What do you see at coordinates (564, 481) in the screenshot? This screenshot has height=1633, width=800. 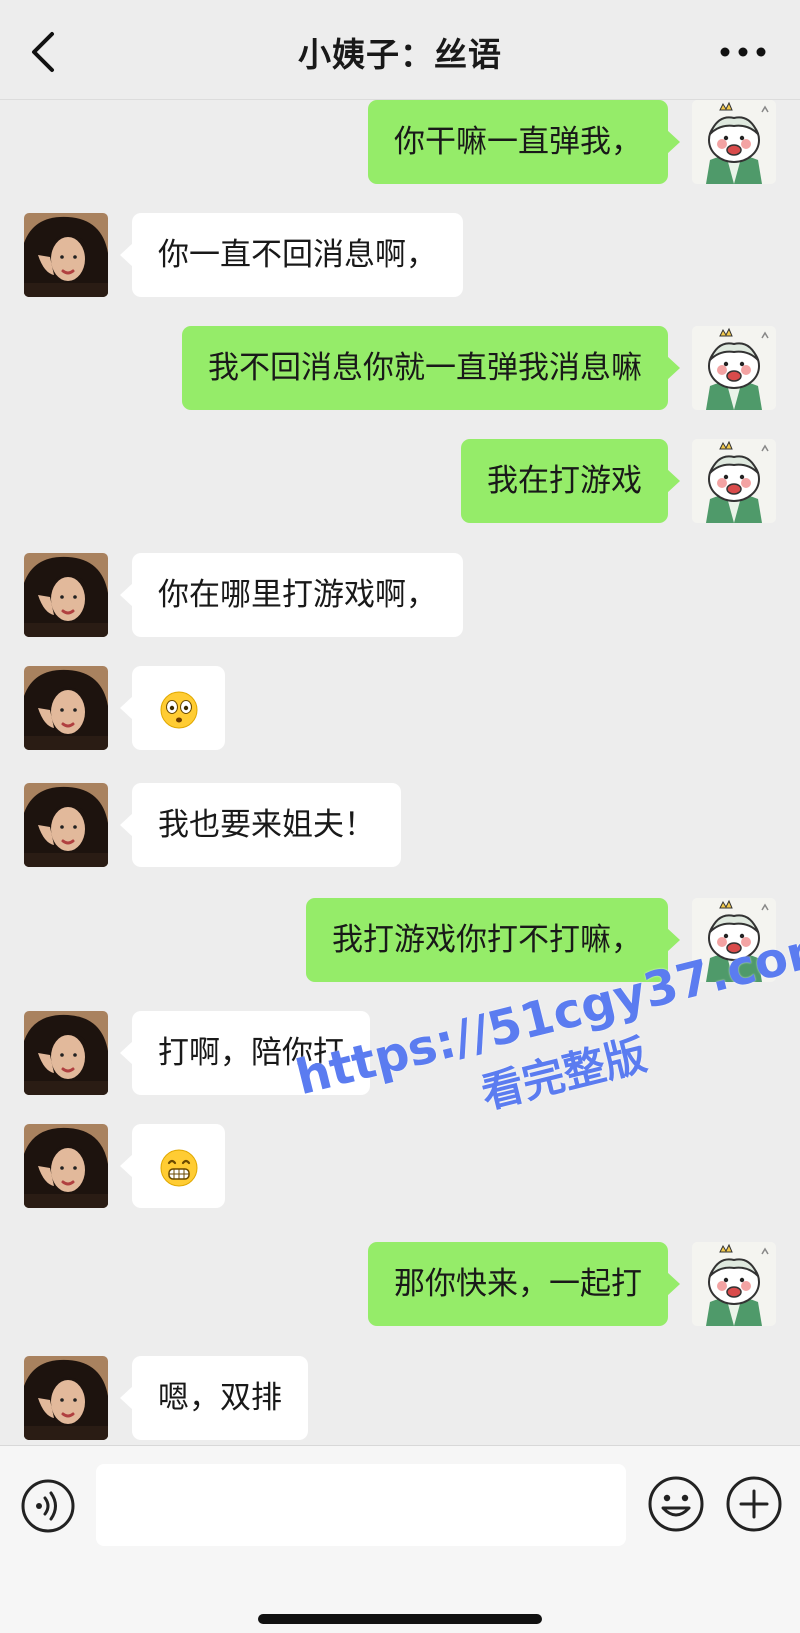 I see `message-text: 我在打游戏` at bounding box center [564, 481].